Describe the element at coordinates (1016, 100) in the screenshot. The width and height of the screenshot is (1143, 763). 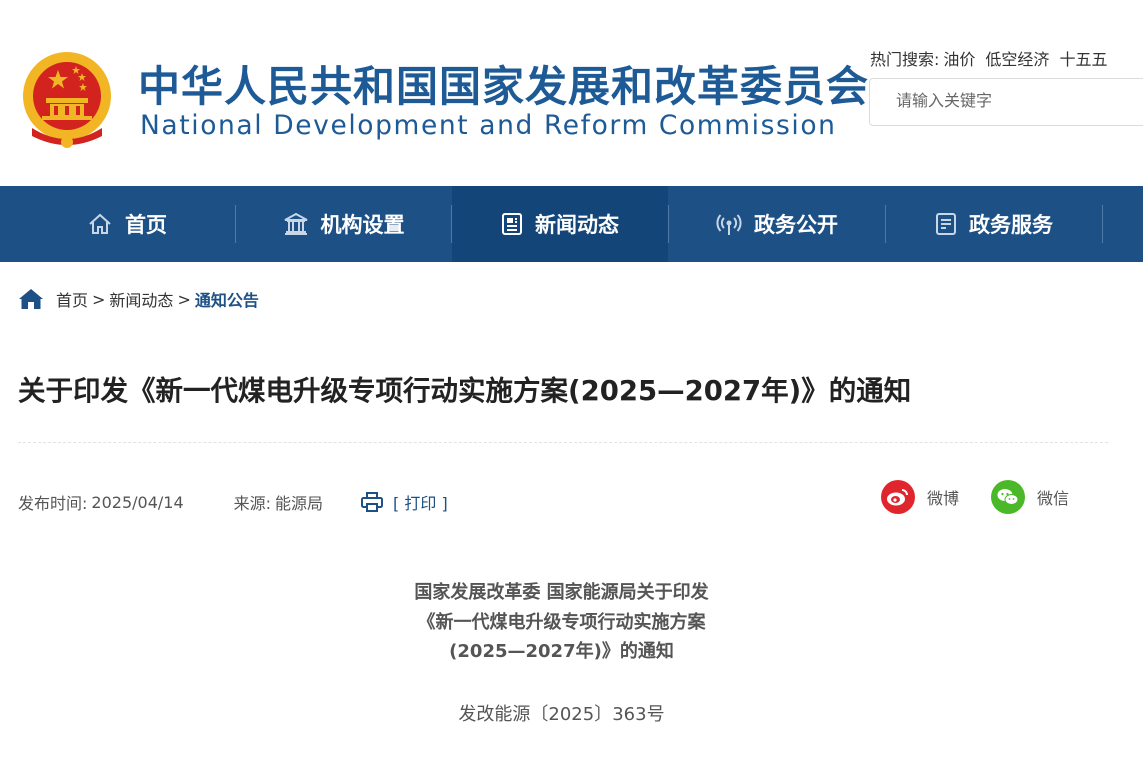
I see `search-input` at that location.